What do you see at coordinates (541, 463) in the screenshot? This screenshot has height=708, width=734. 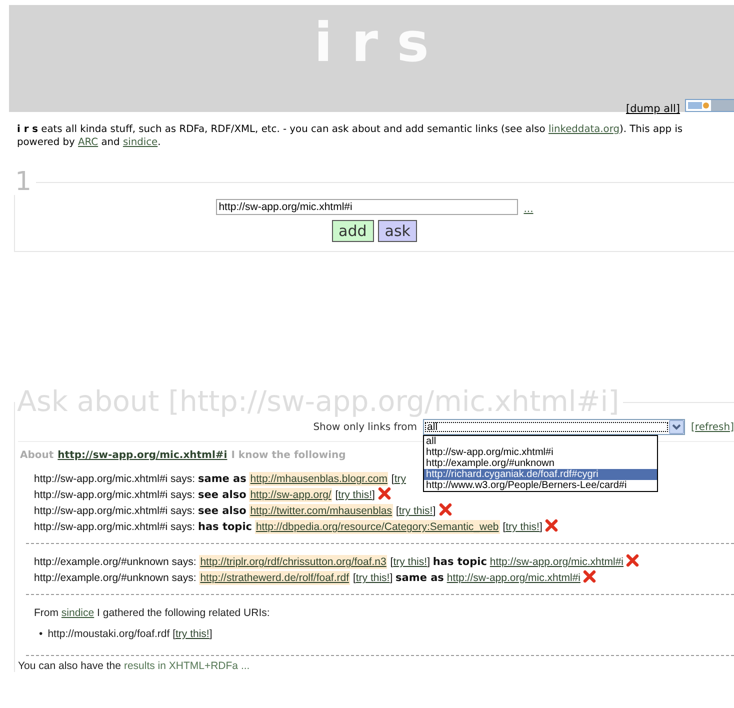 I see `dropdown-option: http://example.org/#unknown` at bounding box center [541, 463].